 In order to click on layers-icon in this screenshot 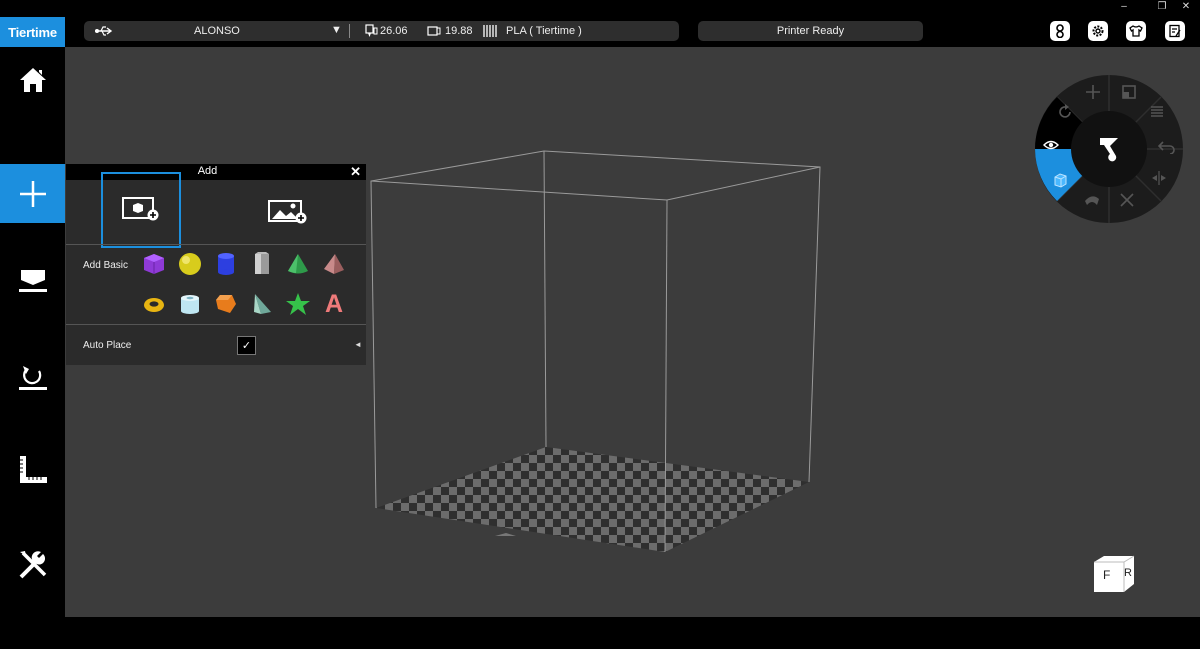, I will do `click(1157, 114)`.